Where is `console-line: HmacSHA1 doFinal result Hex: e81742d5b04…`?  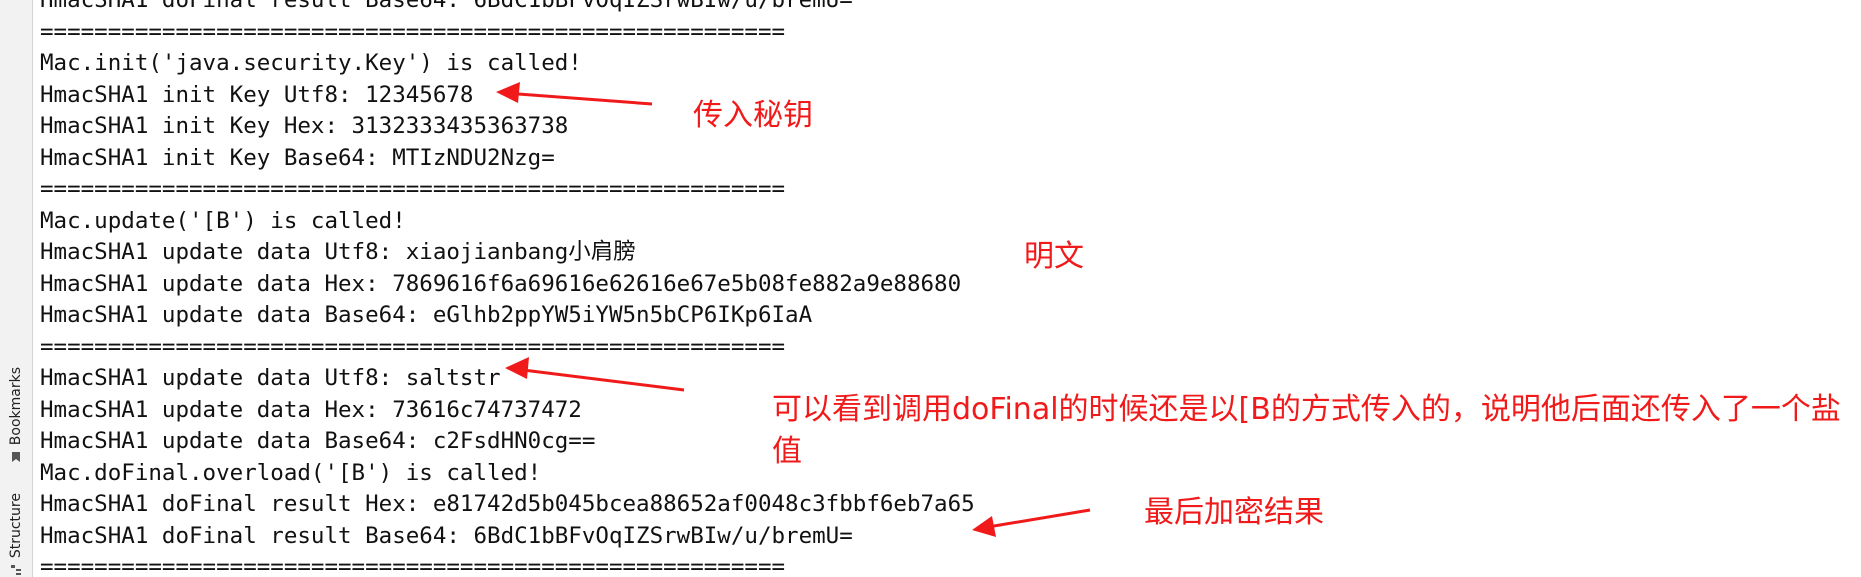
console-line: HmacSHA1 doFinal result Hex: e81742d5b04… is located at coordinates (507, 504).